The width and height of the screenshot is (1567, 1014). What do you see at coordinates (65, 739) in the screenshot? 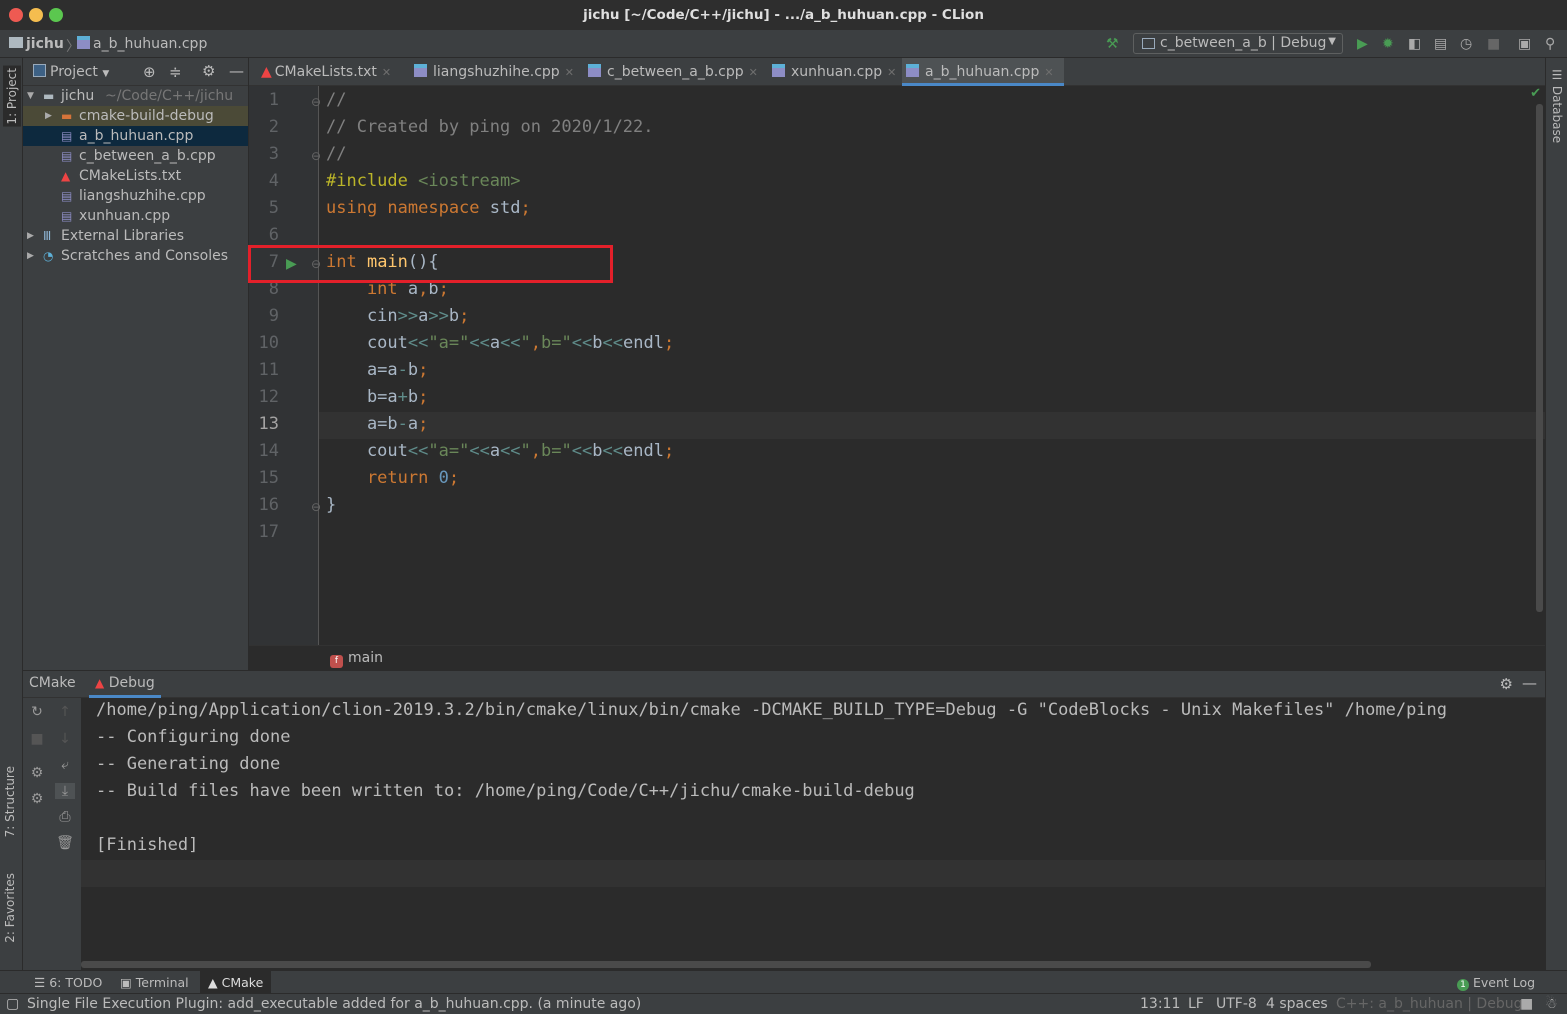
I see `down-arrow-icon: ↓` at bounding box center [65, 739].